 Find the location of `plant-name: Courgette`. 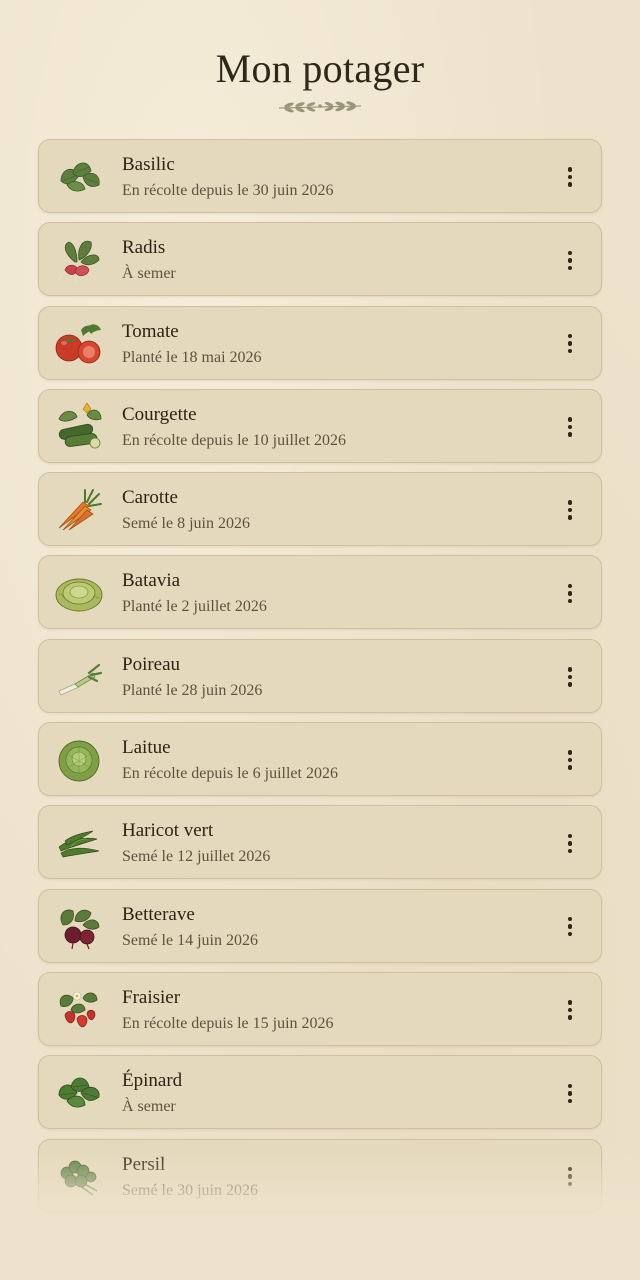

plant-name: Courgette is located at coordinates (159, 414).